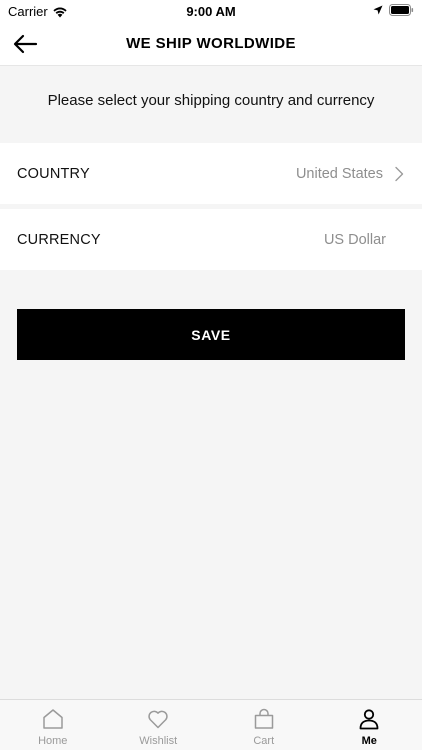 This screenshot has height=750, width=422. I want to click on currency-label: CURRENCY, so click(59, 239).